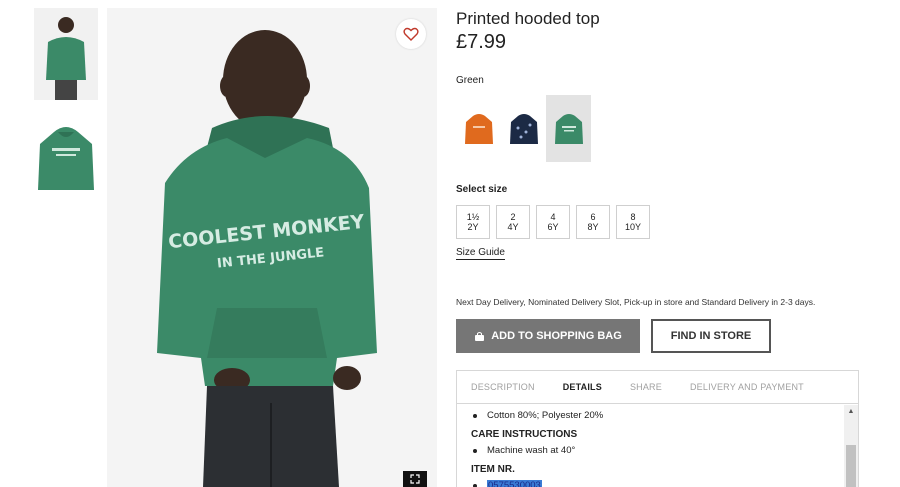 The height and width of the screenshot is (487, 900). I want to click on swatch-navy-print, so click(523, 128).